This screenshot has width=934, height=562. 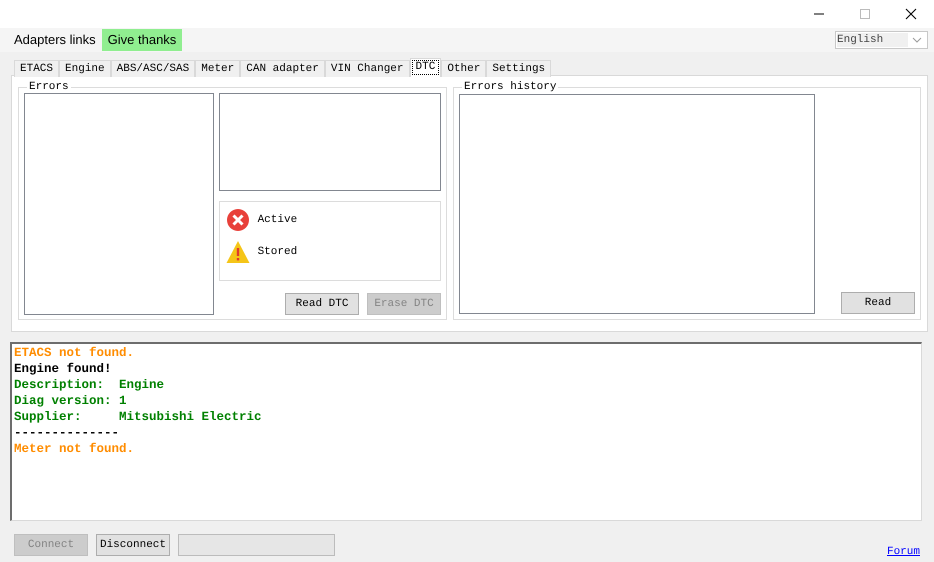 What do you see at coordinates (55, 40) in the screenshot?
I see `menu-item: Adapters links` at bounding box center [55, 40].